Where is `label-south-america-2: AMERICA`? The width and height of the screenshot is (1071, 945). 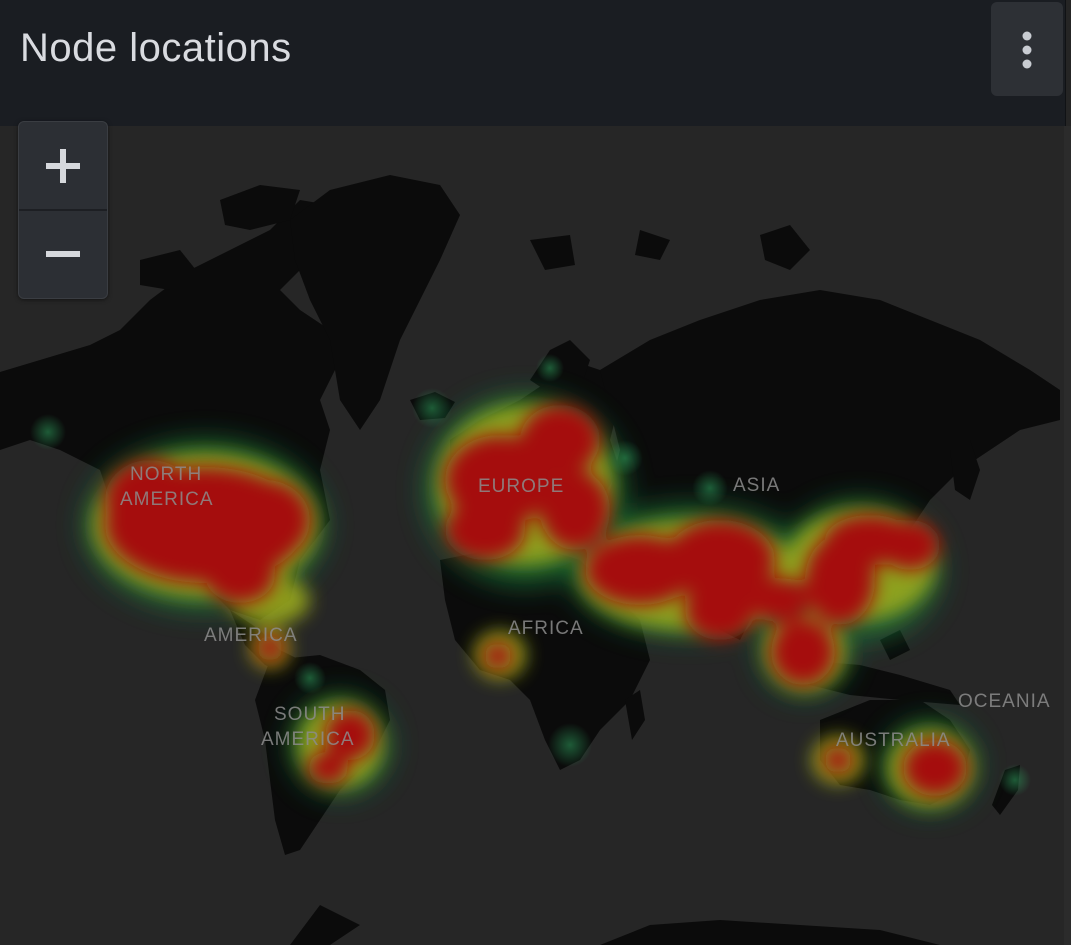
label-south-america-2: AMERICA is located at coordinates (308, 739).